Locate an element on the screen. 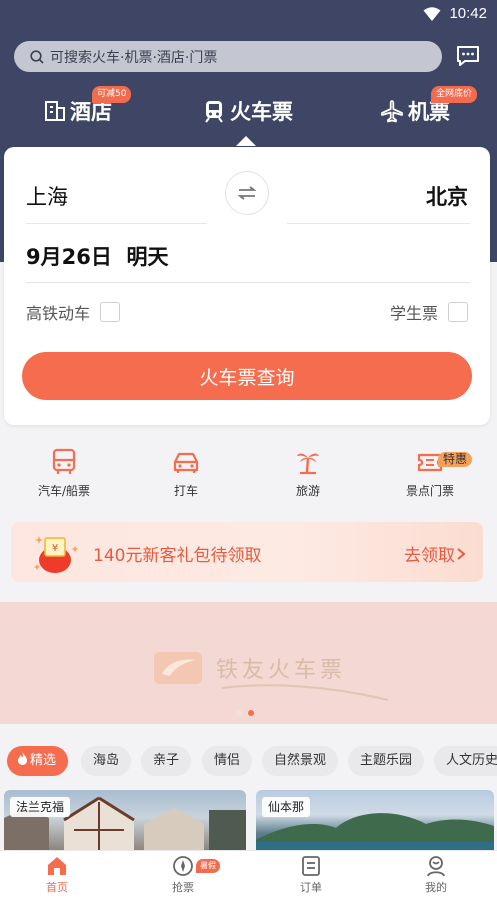 Image resolution: width=497 pixels, height=900 pixels. high-speed-checkbox is located at coordinates (110, 312).